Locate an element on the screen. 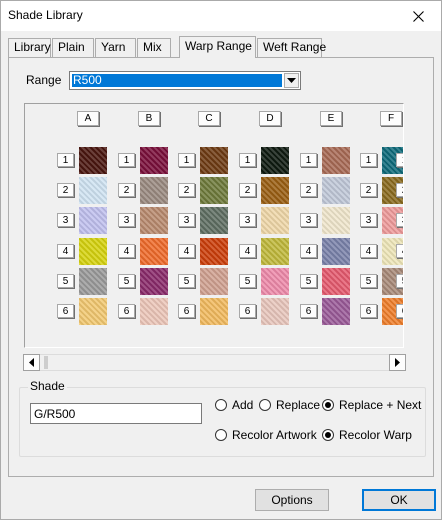  tab-plain: Plain is located at coordinates (73, 47).